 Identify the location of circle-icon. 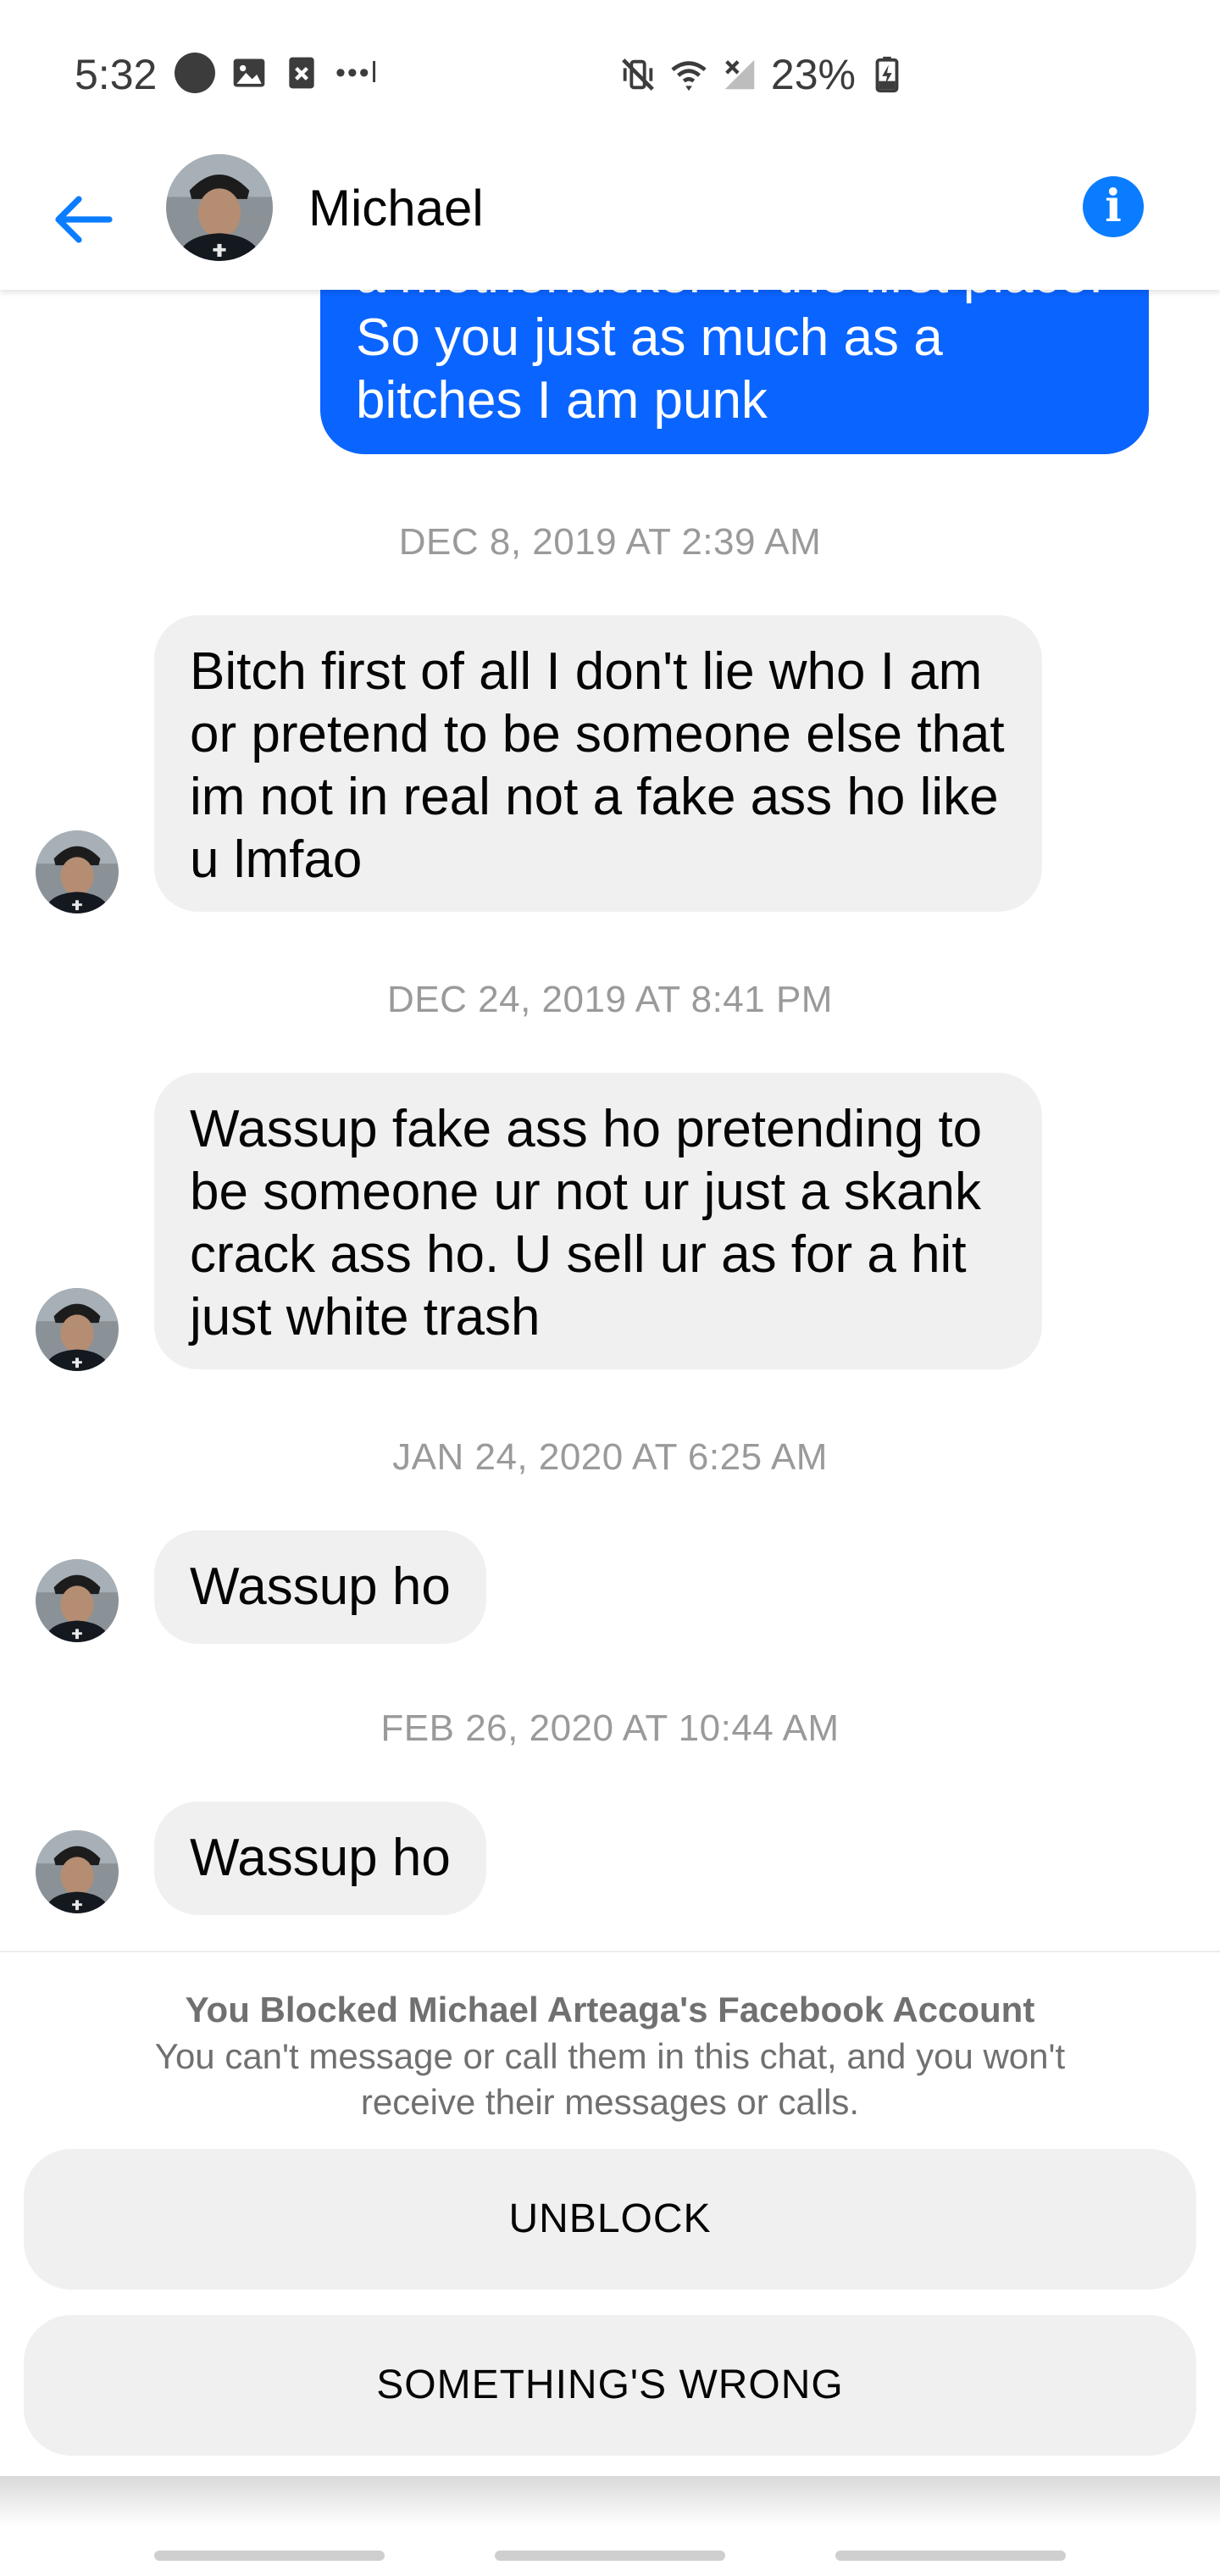
(195, 73).